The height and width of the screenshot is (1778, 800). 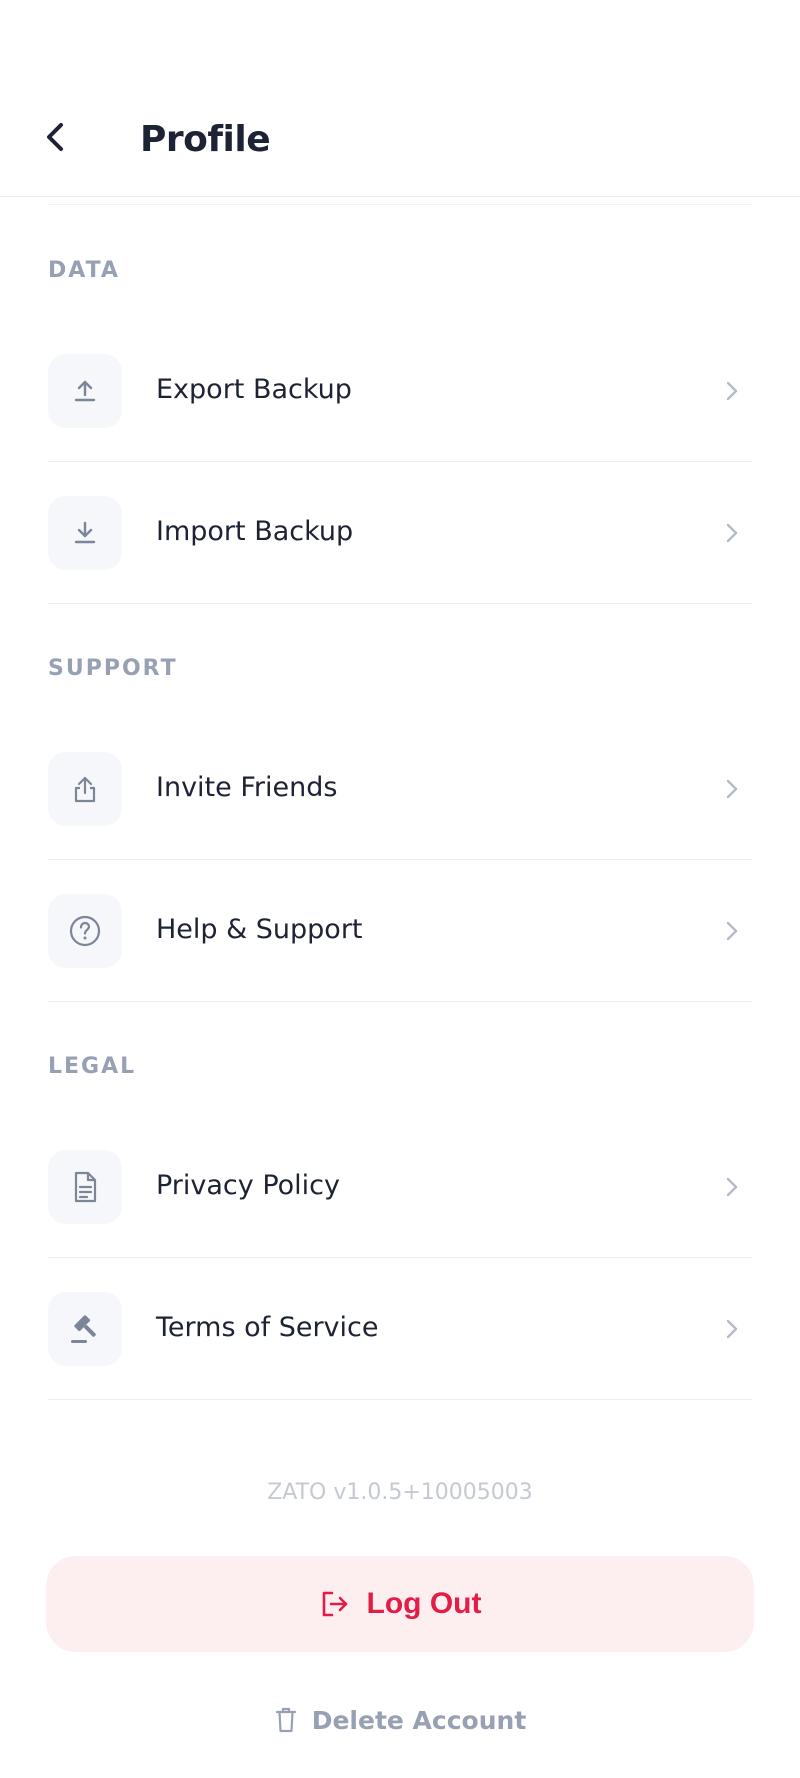 I want to click on invite-friends-item: Invite Friends, so click(x=400, y=789).